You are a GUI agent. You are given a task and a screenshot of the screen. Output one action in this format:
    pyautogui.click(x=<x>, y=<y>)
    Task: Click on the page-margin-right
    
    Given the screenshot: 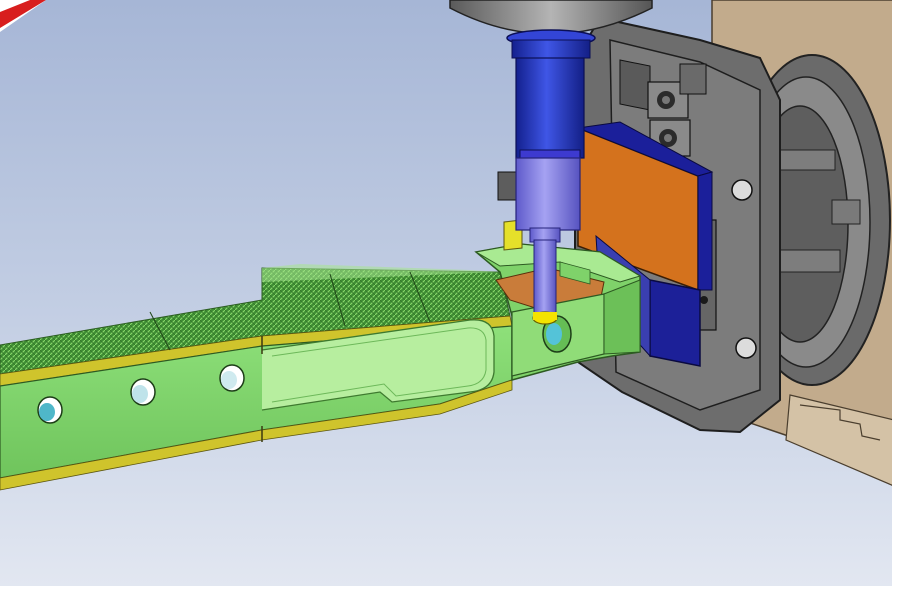 What is the action you would take?
    pyautogui.click(x=902, y=298)
    